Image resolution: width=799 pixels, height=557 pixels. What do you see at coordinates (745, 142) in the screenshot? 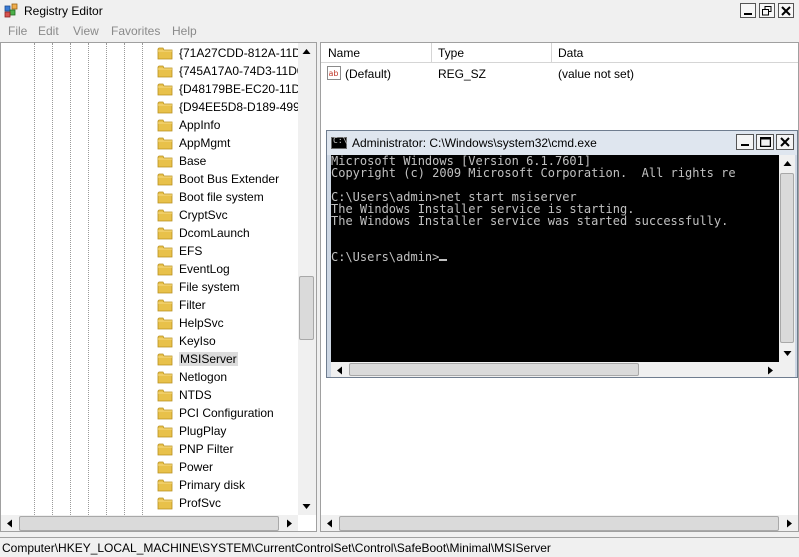
I see `cmd-minimize-button` at bounding box center [745, 142].